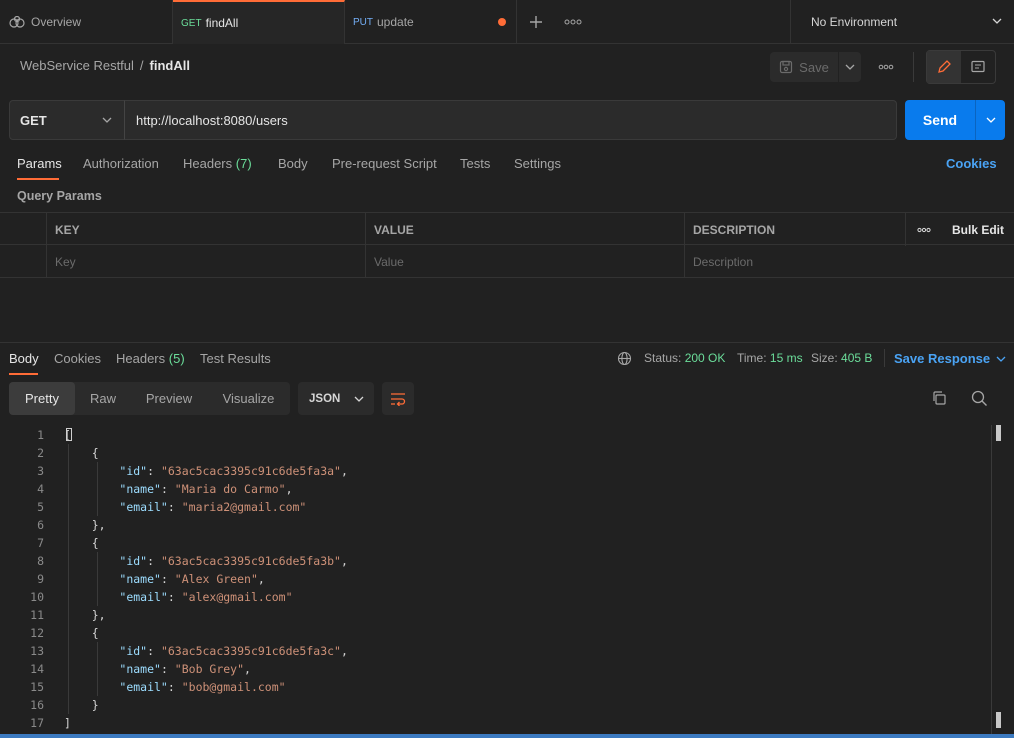 This screenshot has width=1014, height=738. What do you see at coordinates (998, 433) in the screenshot?
I see `scrollbar-thumb-top` at bounding box center [998, 433].